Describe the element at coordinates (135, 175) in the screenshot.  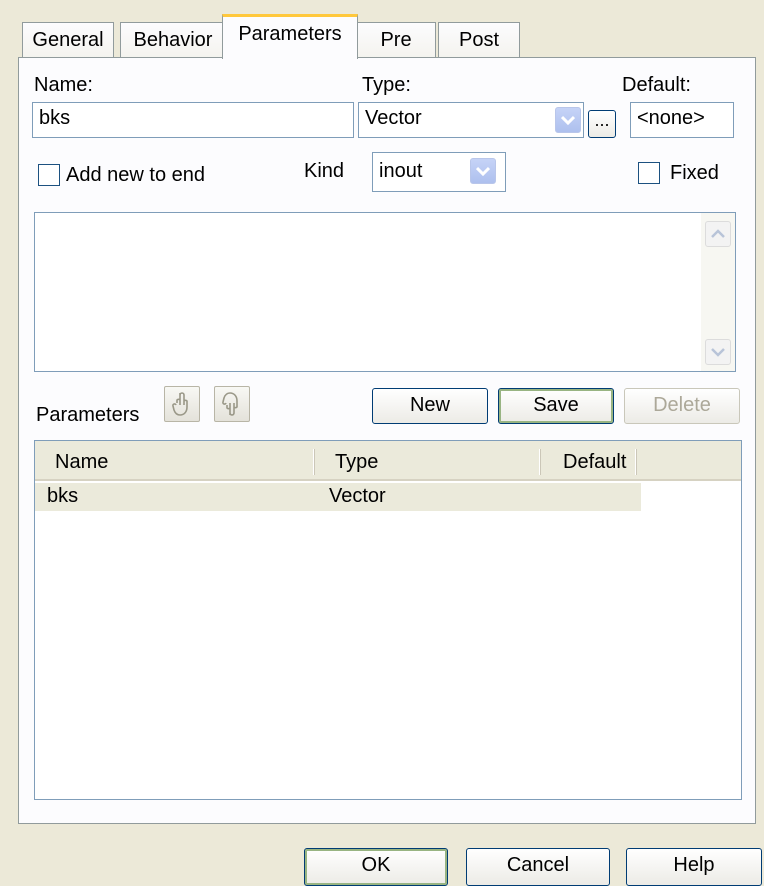
I see `add-new-to-end-label: Add new to end` at that location.